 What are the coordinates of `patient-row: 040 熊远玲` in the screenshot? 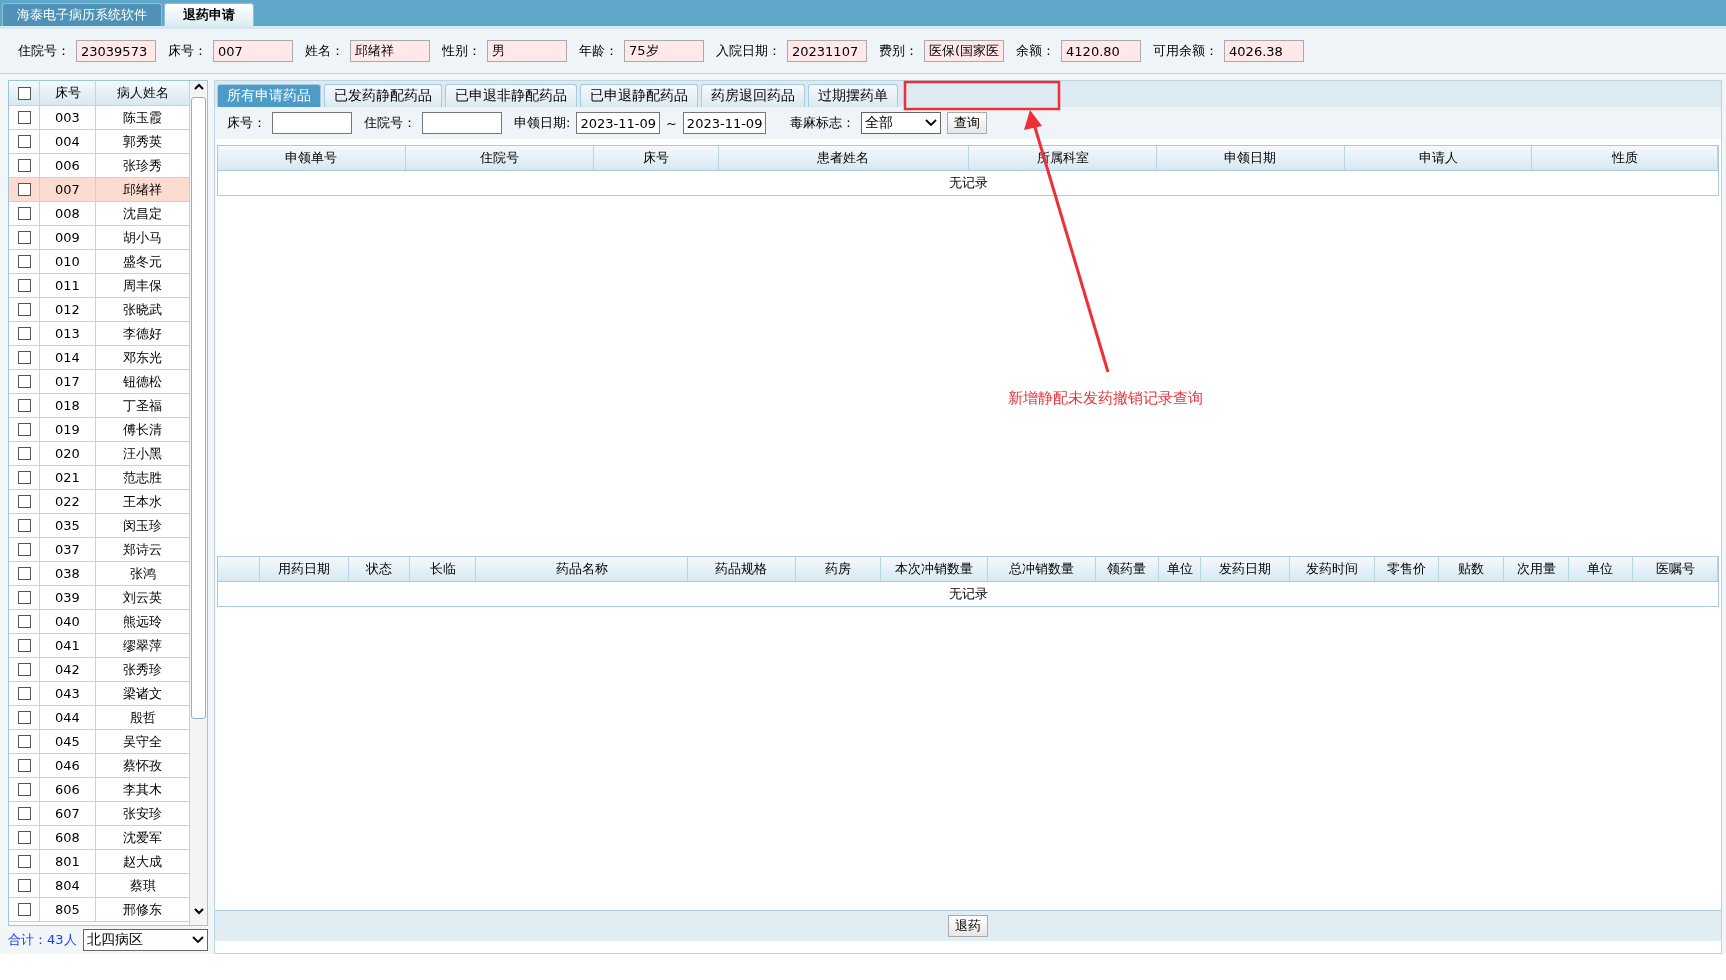 It's located at (99, 622).